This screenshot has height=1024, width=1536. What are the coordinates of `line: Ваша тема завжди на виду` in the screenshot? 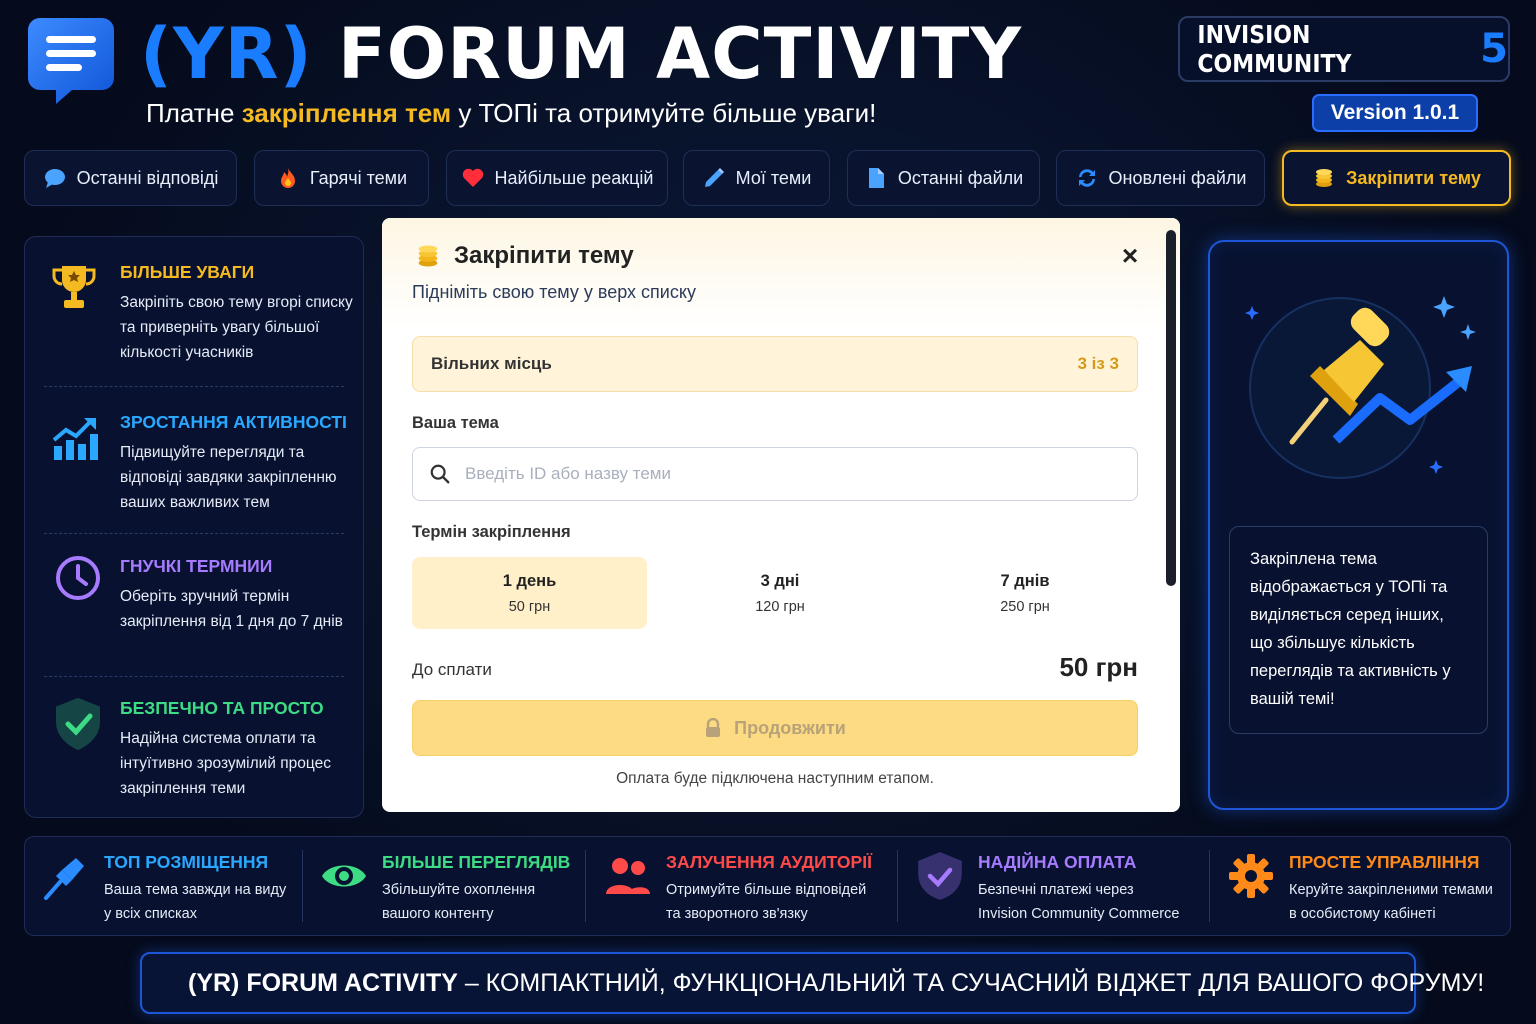 It's located at (195, 890).